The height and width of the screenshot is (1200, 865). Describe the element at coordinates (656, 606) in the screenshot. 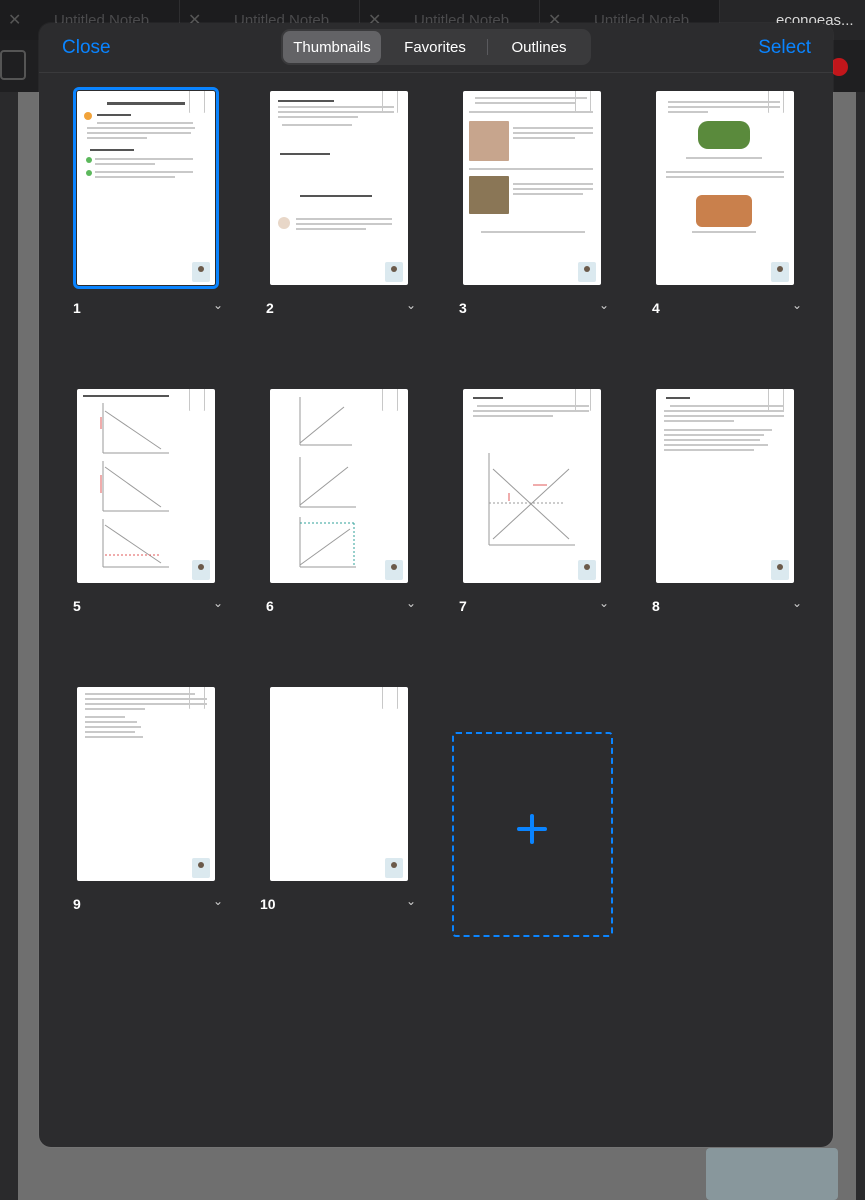

I see `page-number: 8` at that location.